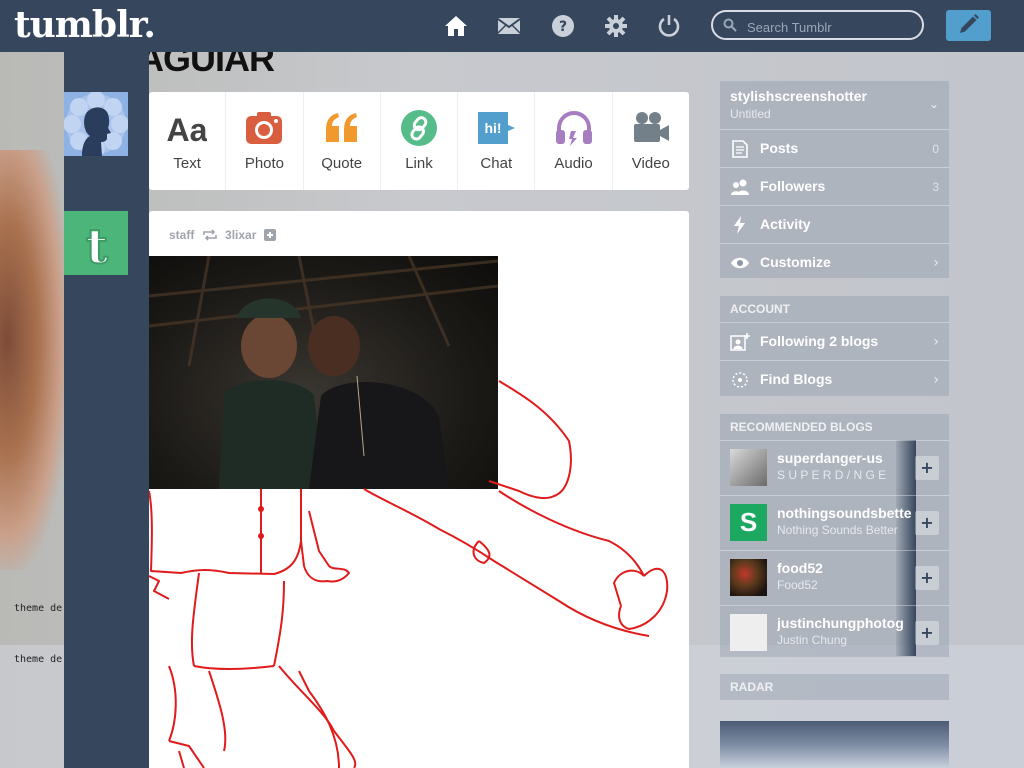 The image size is (1024, 768). I want to click on blog-title: Untitled, so click(750, 114).